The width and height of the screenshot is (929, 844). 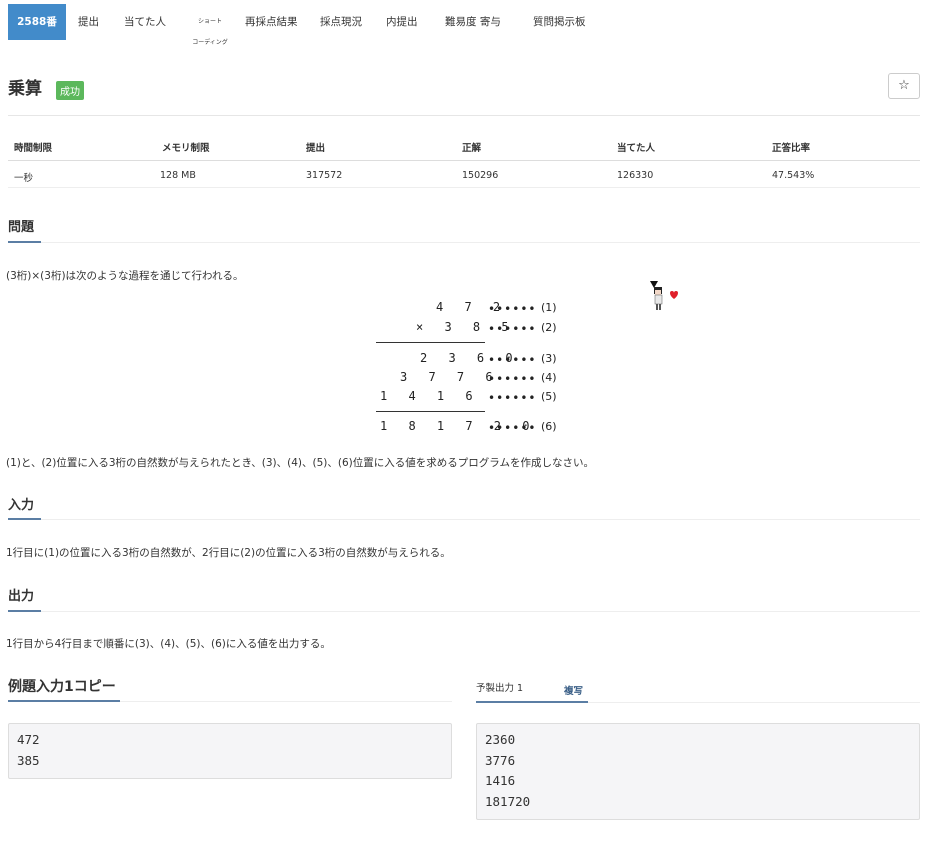 What do you see at coordinates (341, 22) in the screenshot?
I see `tab-status: 採点現況` at bounding box center [341, 22].